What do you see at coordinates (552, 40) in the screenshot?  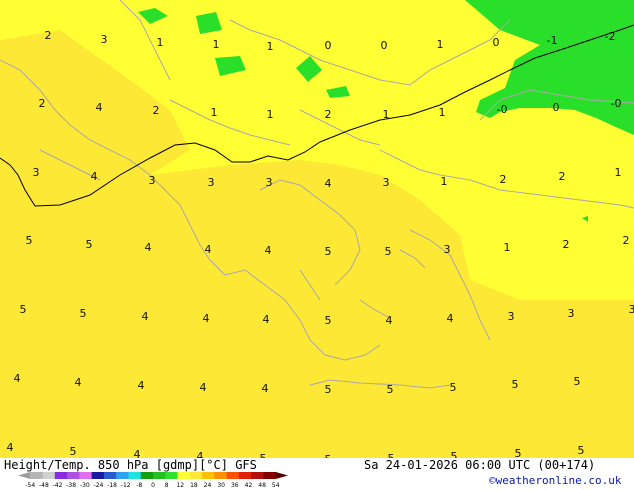 I see `temperature-label: -1` at bounding box center [552, 40].